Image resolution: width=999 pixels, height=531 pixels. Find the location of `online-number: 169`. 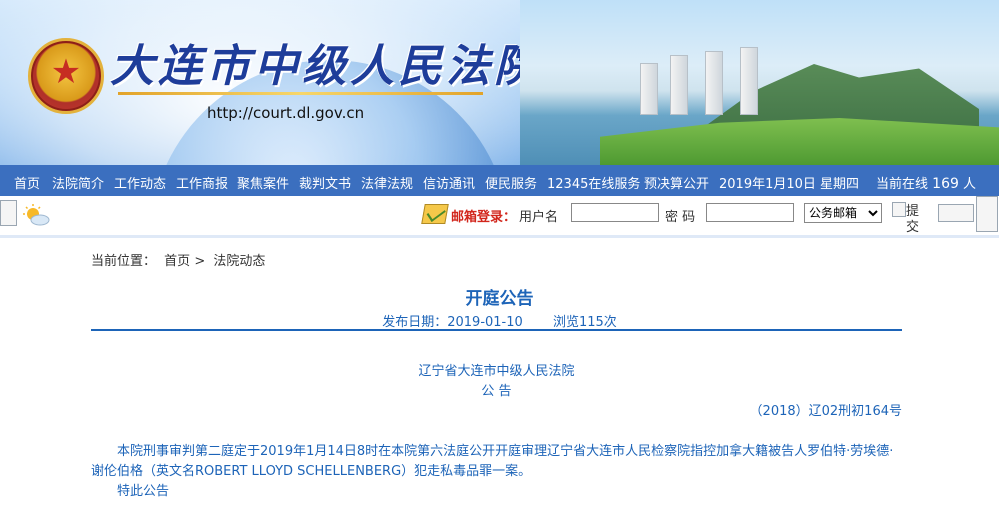

online-number: 169 is located at coordinates (945, 184).